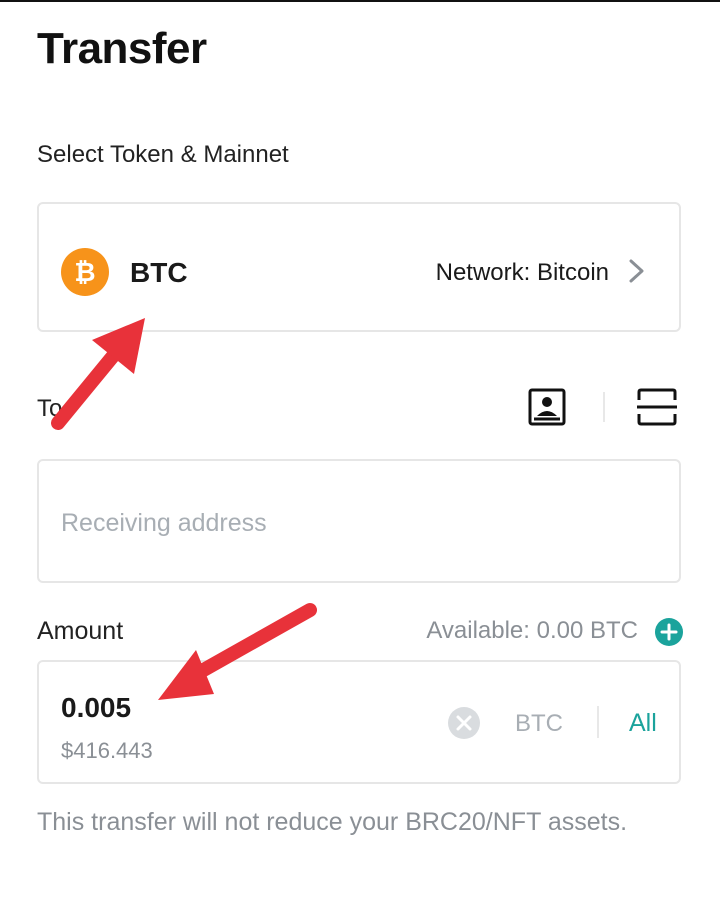 The height and width of the screenshot is (897, 720). Describe the element at coordinates (98, 374) in the screenshot. I see `arrow-to-token` at that location.